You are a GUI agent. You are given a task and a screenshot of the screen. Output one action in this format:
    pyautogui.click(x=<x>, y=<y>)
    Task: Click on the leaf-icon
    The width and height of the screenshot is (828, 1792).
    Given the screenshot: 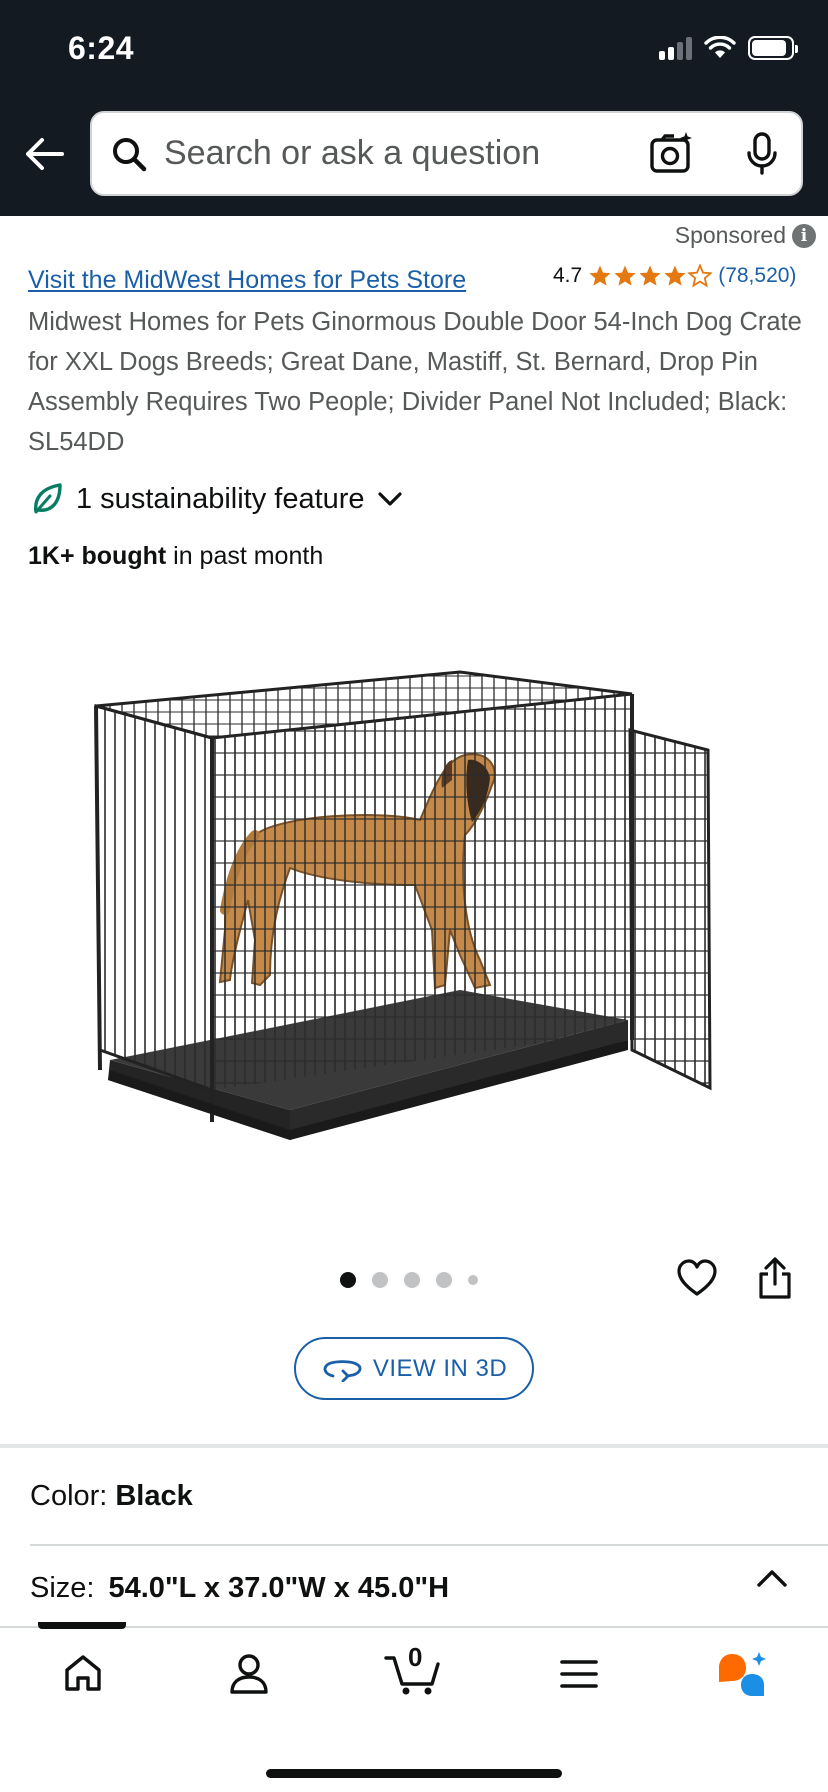 What is the action you would take?
    pyautogui.click(x=48, y=498)
    